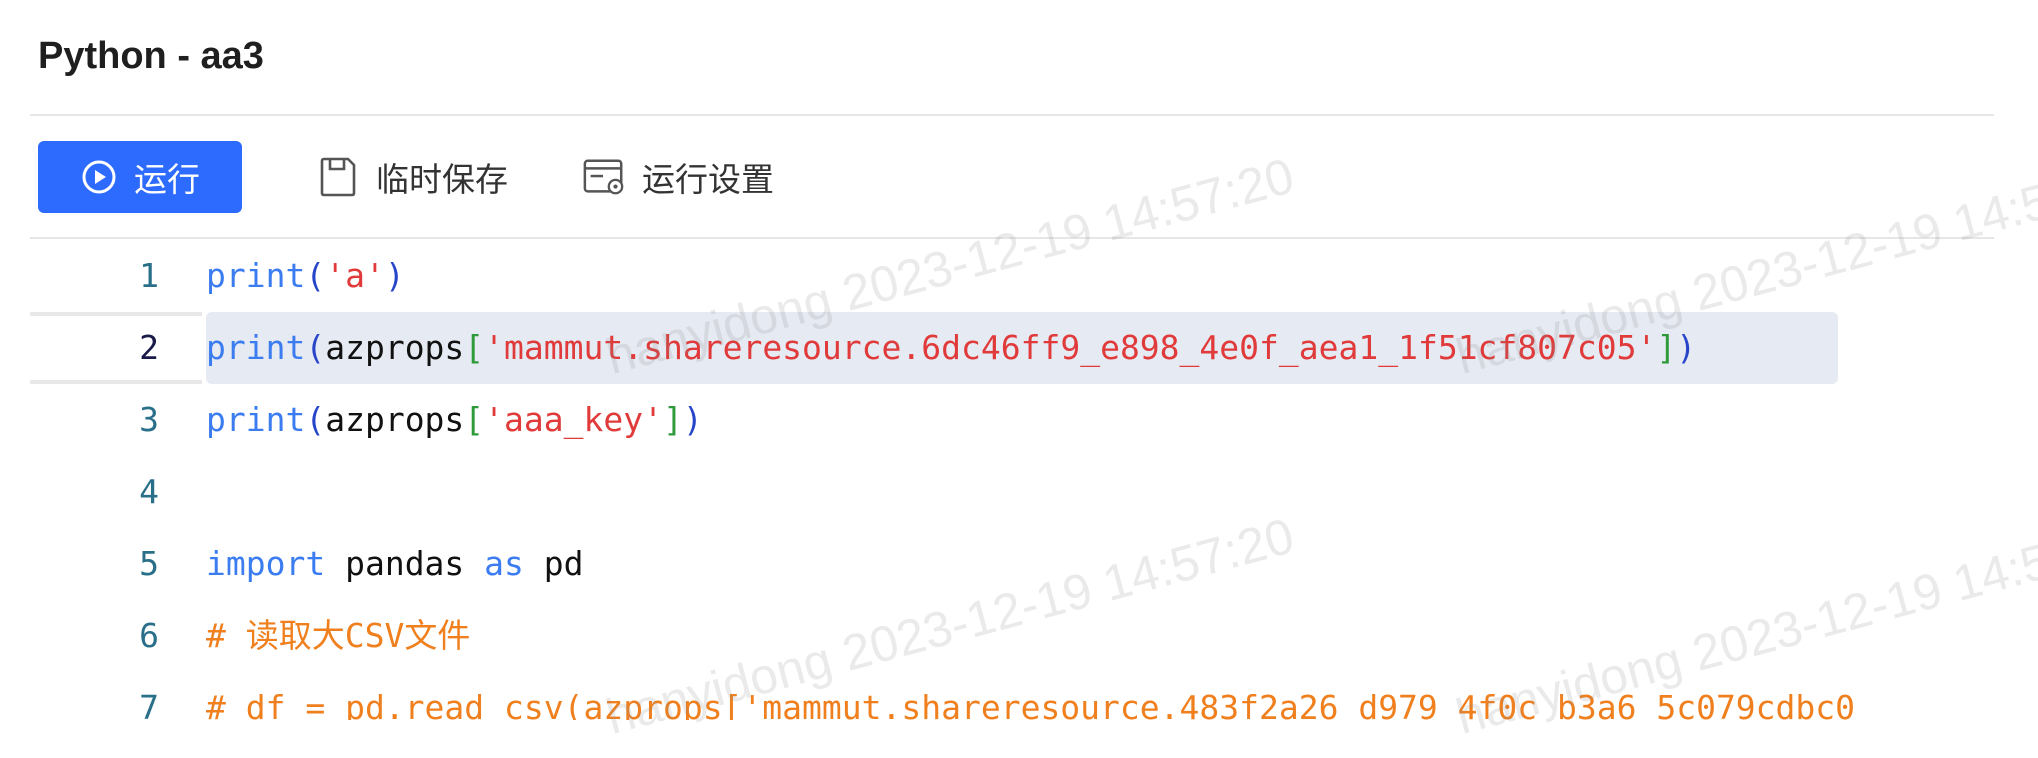 The width and height of the screenshot is (2038, 758). I want to click on code-text: # 读取大CSV文件, so click(338, 636).